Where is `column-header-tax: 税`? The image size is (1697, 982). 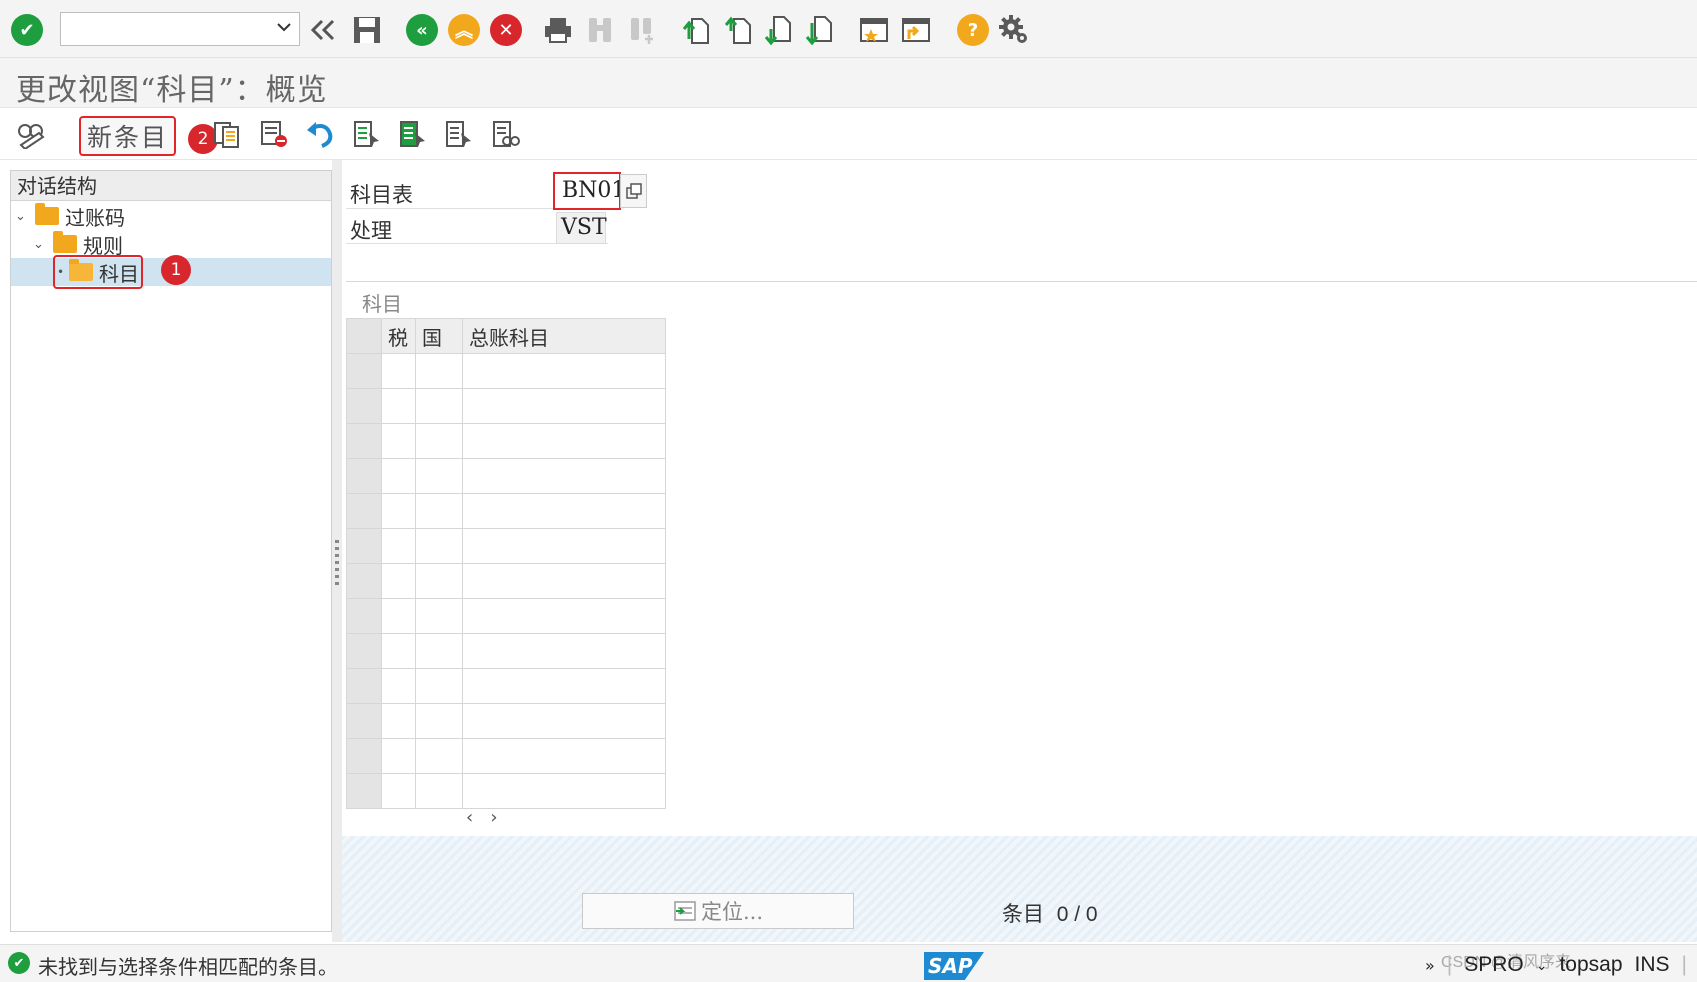
column-header-tax: 税 is located at coordinates (398, 336).